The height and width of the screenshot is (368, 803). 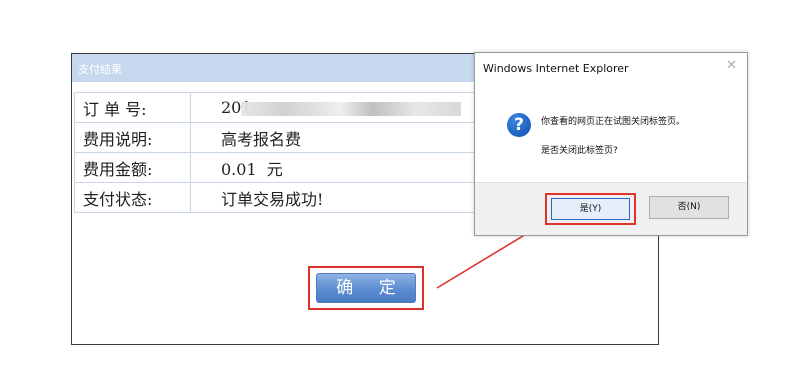 I want to click on dialog-footer: 是(Y) 否(N), so click(x=611, y=208).